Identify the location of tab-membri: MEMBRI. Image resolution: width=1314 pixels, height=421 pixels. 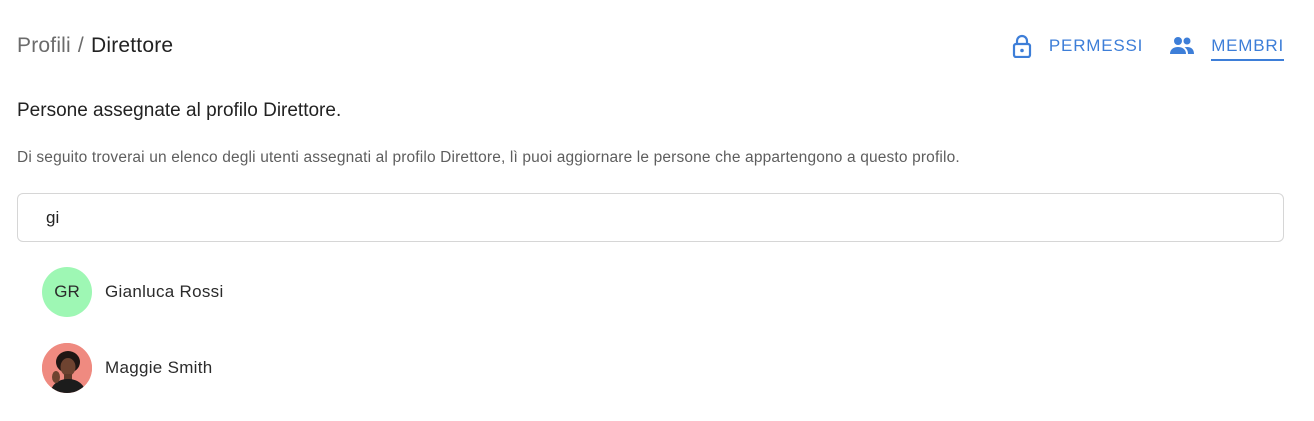
(1226, 46).